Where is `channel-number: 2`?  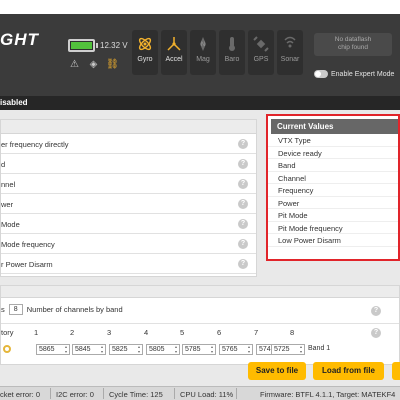 channel-number: 2 is located at coordinates (72, 332).